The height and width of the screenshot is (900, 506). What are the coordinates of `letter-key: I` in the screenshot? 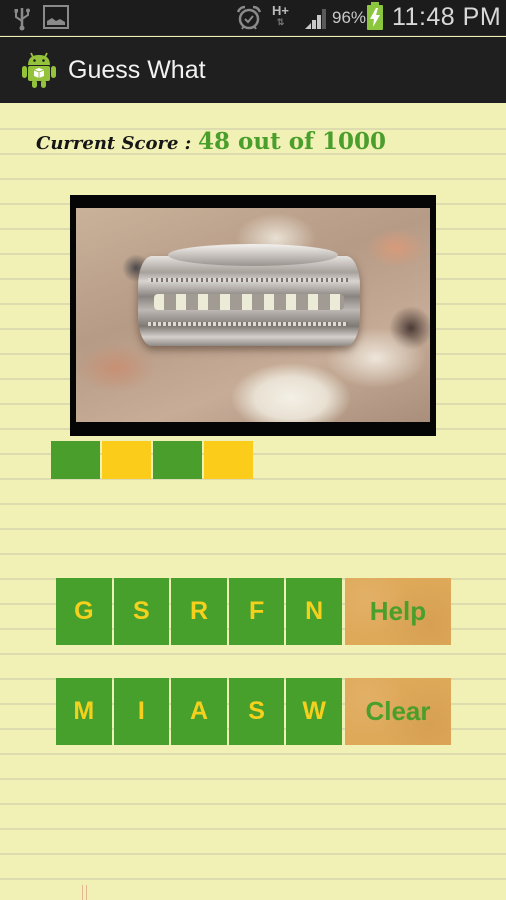 It's located at (141, 711).